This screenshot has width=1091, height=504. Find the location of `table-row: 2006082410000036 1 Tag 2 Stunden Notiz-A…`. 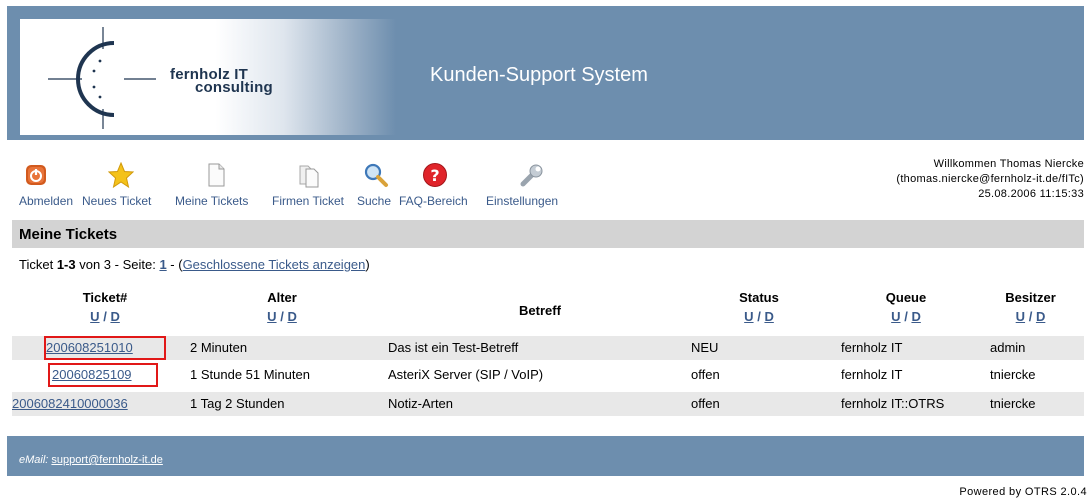

table-row: 2006082410000036 1 Tag 2 Stunden Notiz-A… is located at coordinates (548, 404).